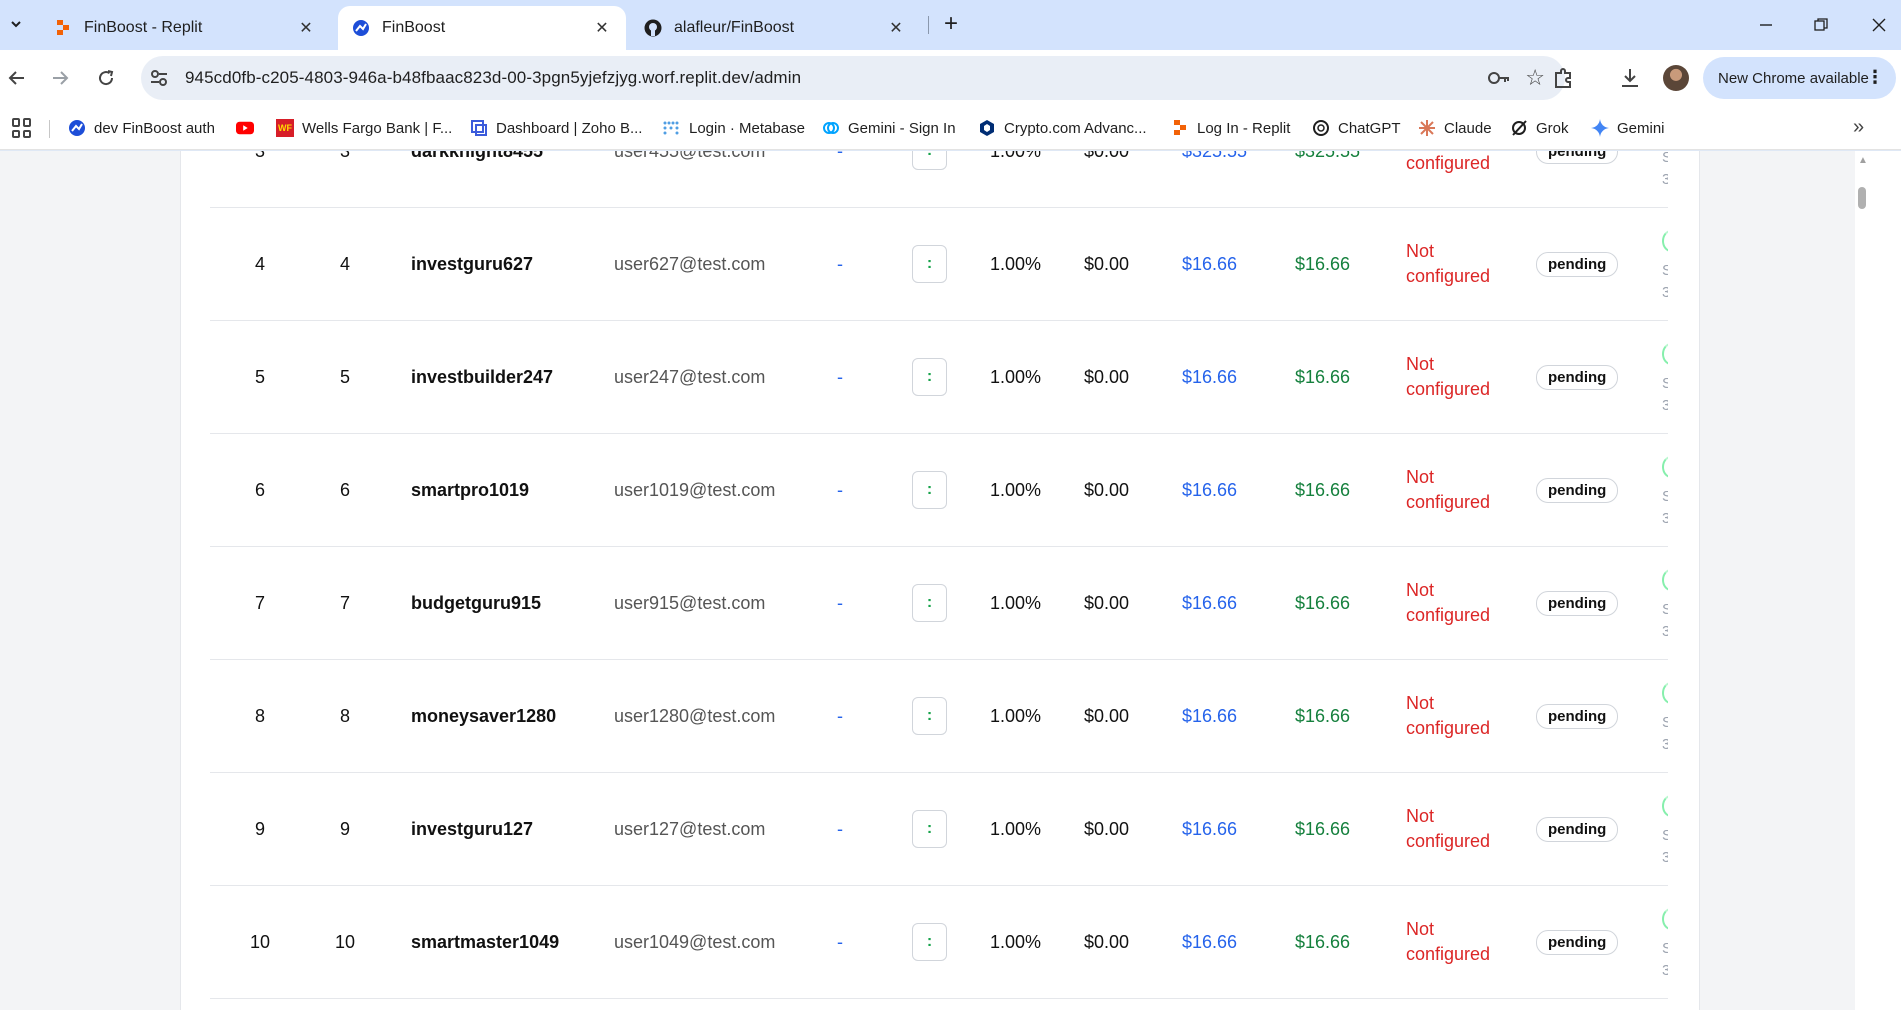  I want to click on bookmark-grok: Grok, so click(1539, 128).